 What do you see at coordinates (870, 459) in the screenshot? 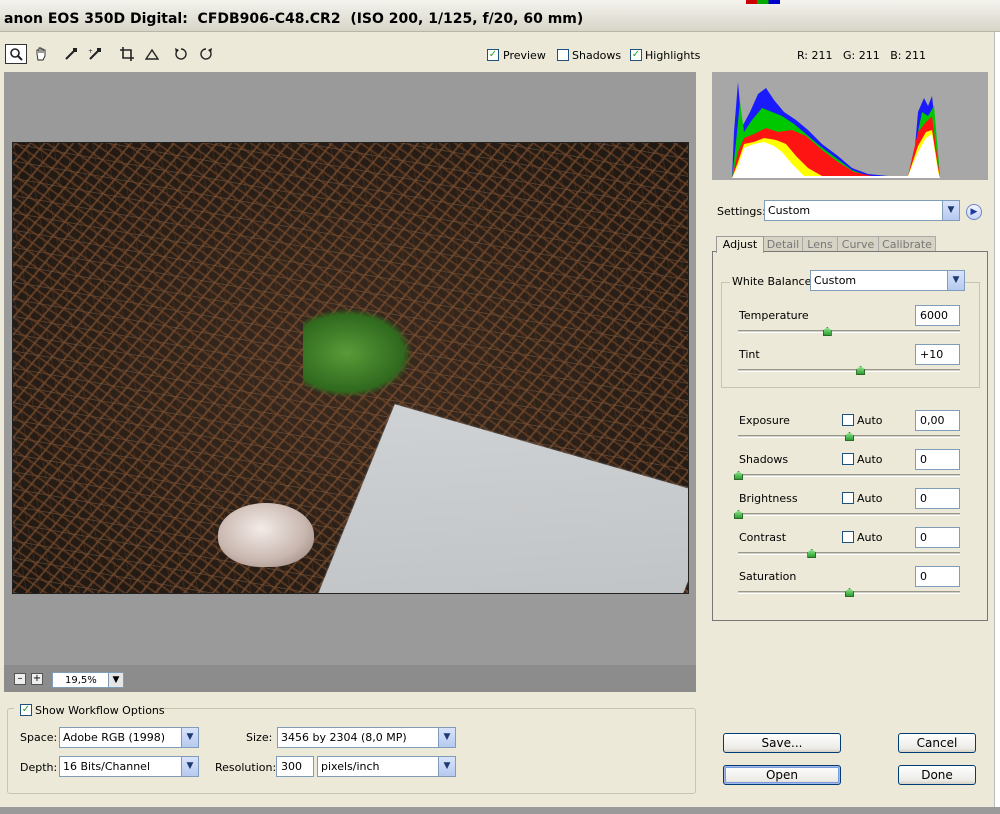
I see `shadows-auto-label: Auto` at bounding box center [870, 459].